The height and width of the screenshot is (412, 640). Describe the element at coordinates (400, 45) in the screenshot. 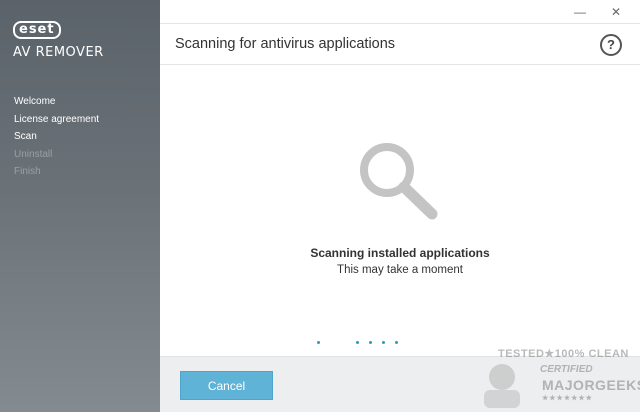

I see `page-header: Scanning for antivirus applications ?` at that location.